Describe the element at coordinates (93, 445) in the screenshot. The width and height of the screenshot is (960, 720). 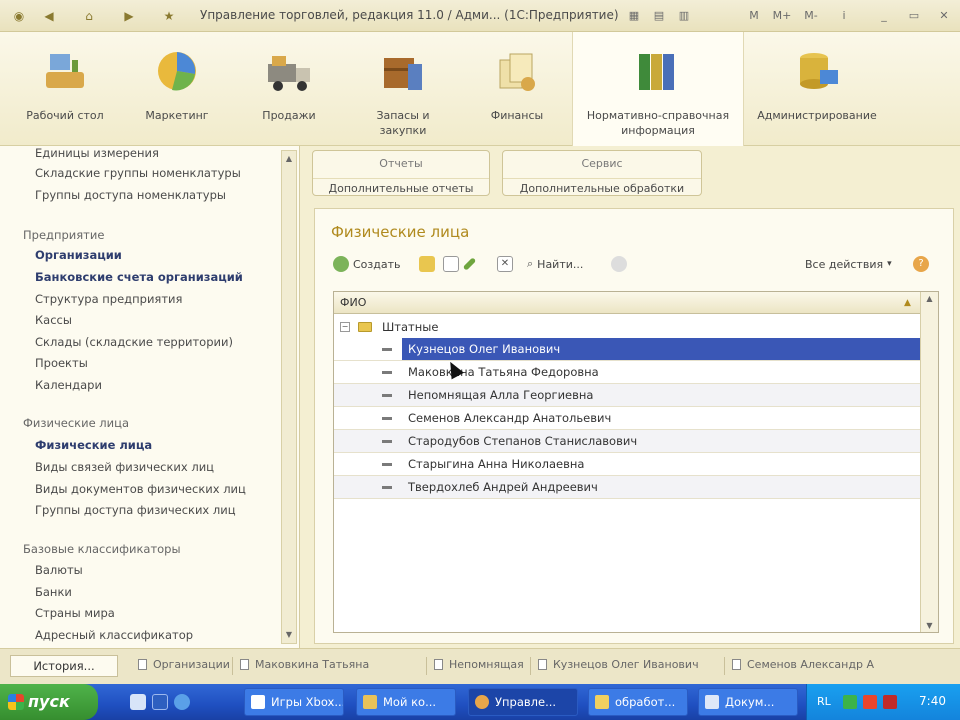
I see `nav-item-individuals: Физические лица` at that location.